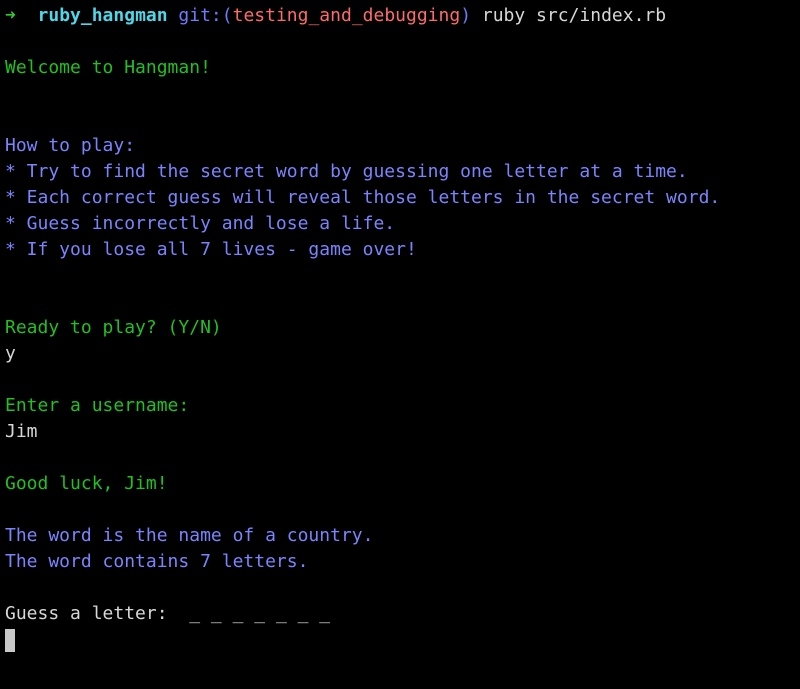 The image size is (800, 689). What do you see at coordinates (189, 535) in the screenshot?
I see `category-hint: The word is the name of a country.` at bounding box center [189, 535].